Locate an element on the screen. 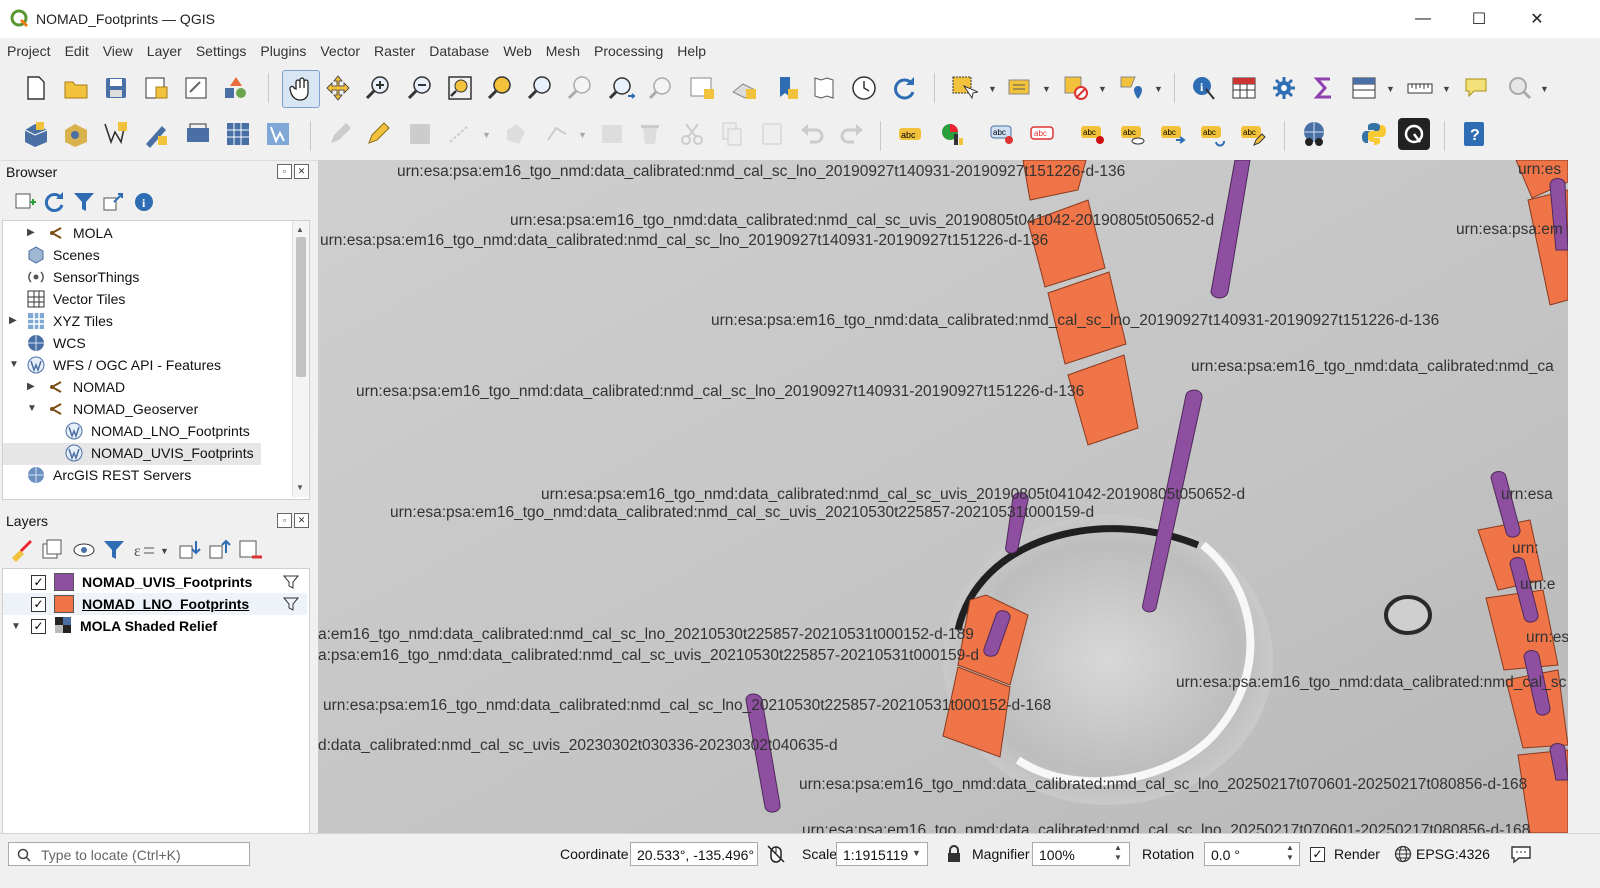 This screenshot has height=888, width=1600. layer-labeling-icon: abc is located at coordinates (910, 134).